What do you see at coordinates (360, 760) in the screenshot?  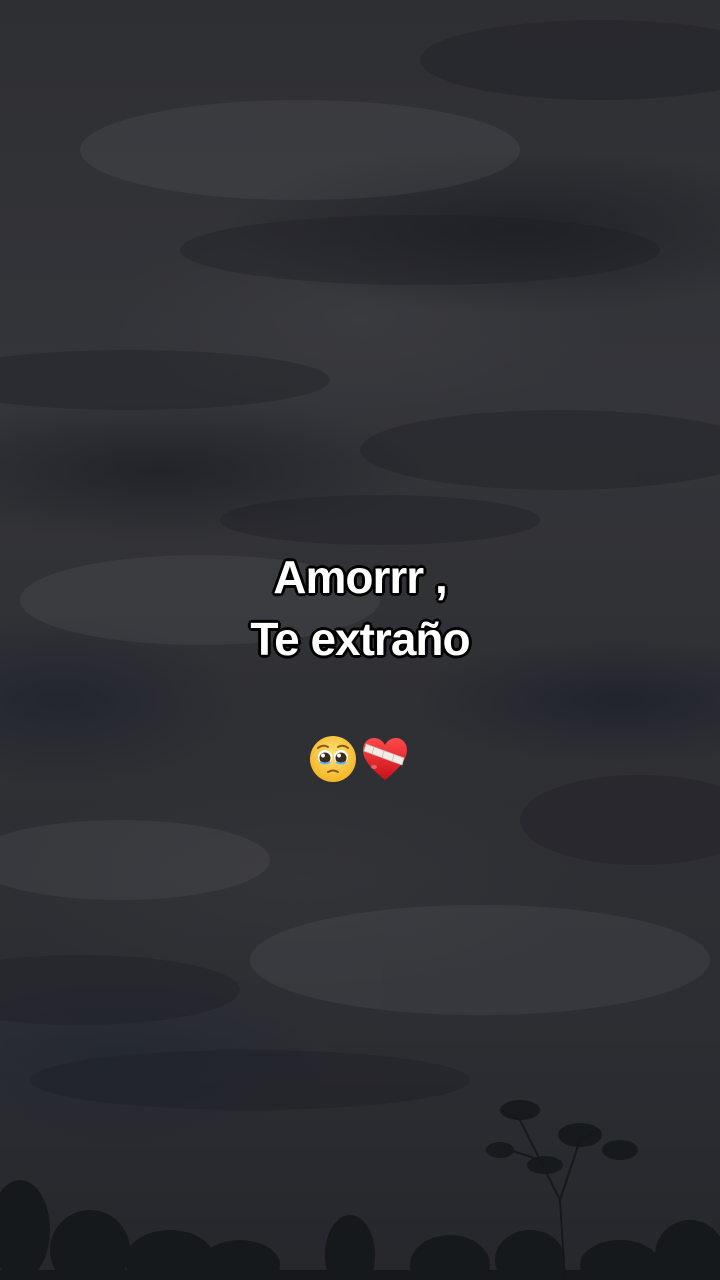 I see `emoji-row` at bounding box center [360, 760].